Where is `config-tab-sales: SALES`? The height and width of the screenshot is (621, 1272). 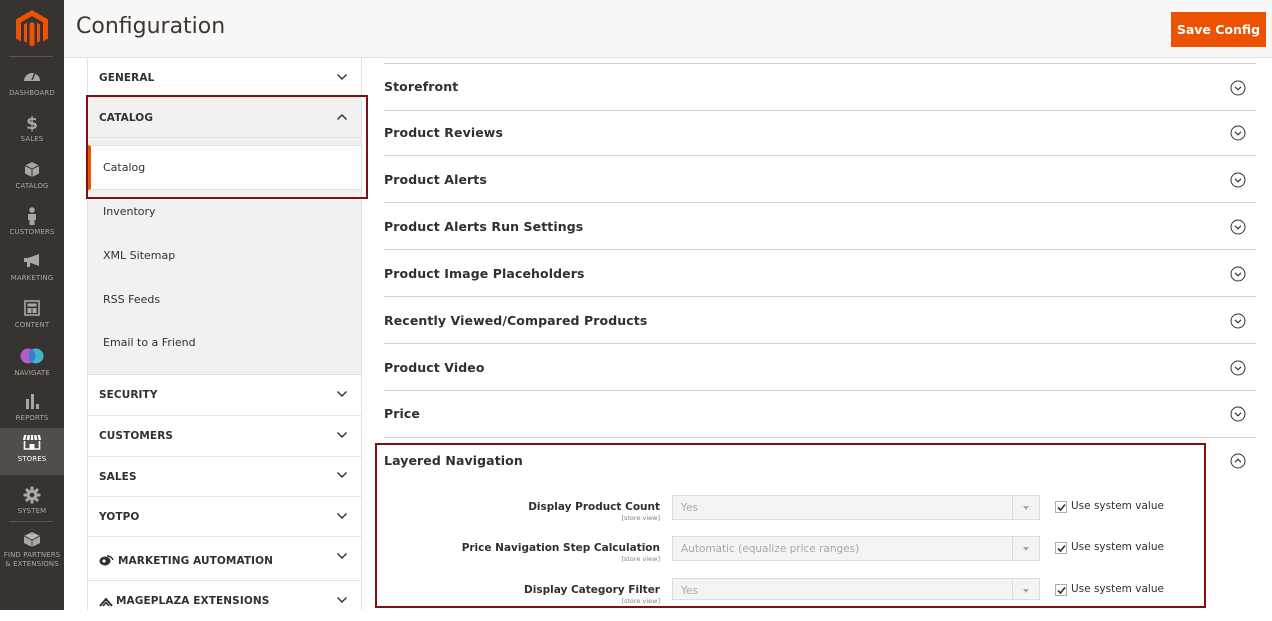 config-tab-sales: SALES is located at coordinates (224, 477).